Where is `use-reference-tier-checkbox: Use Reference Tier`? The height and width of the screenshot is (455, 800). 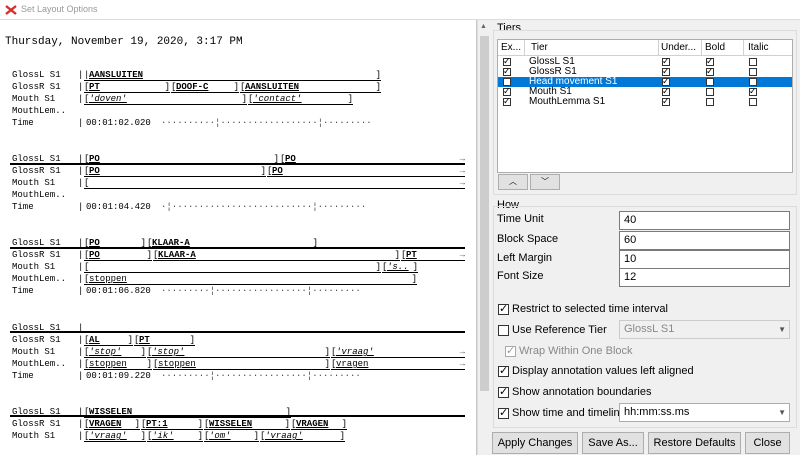 use-reference-tier-checkbox: Use Reference Tier is located at coordinates (558, 331).